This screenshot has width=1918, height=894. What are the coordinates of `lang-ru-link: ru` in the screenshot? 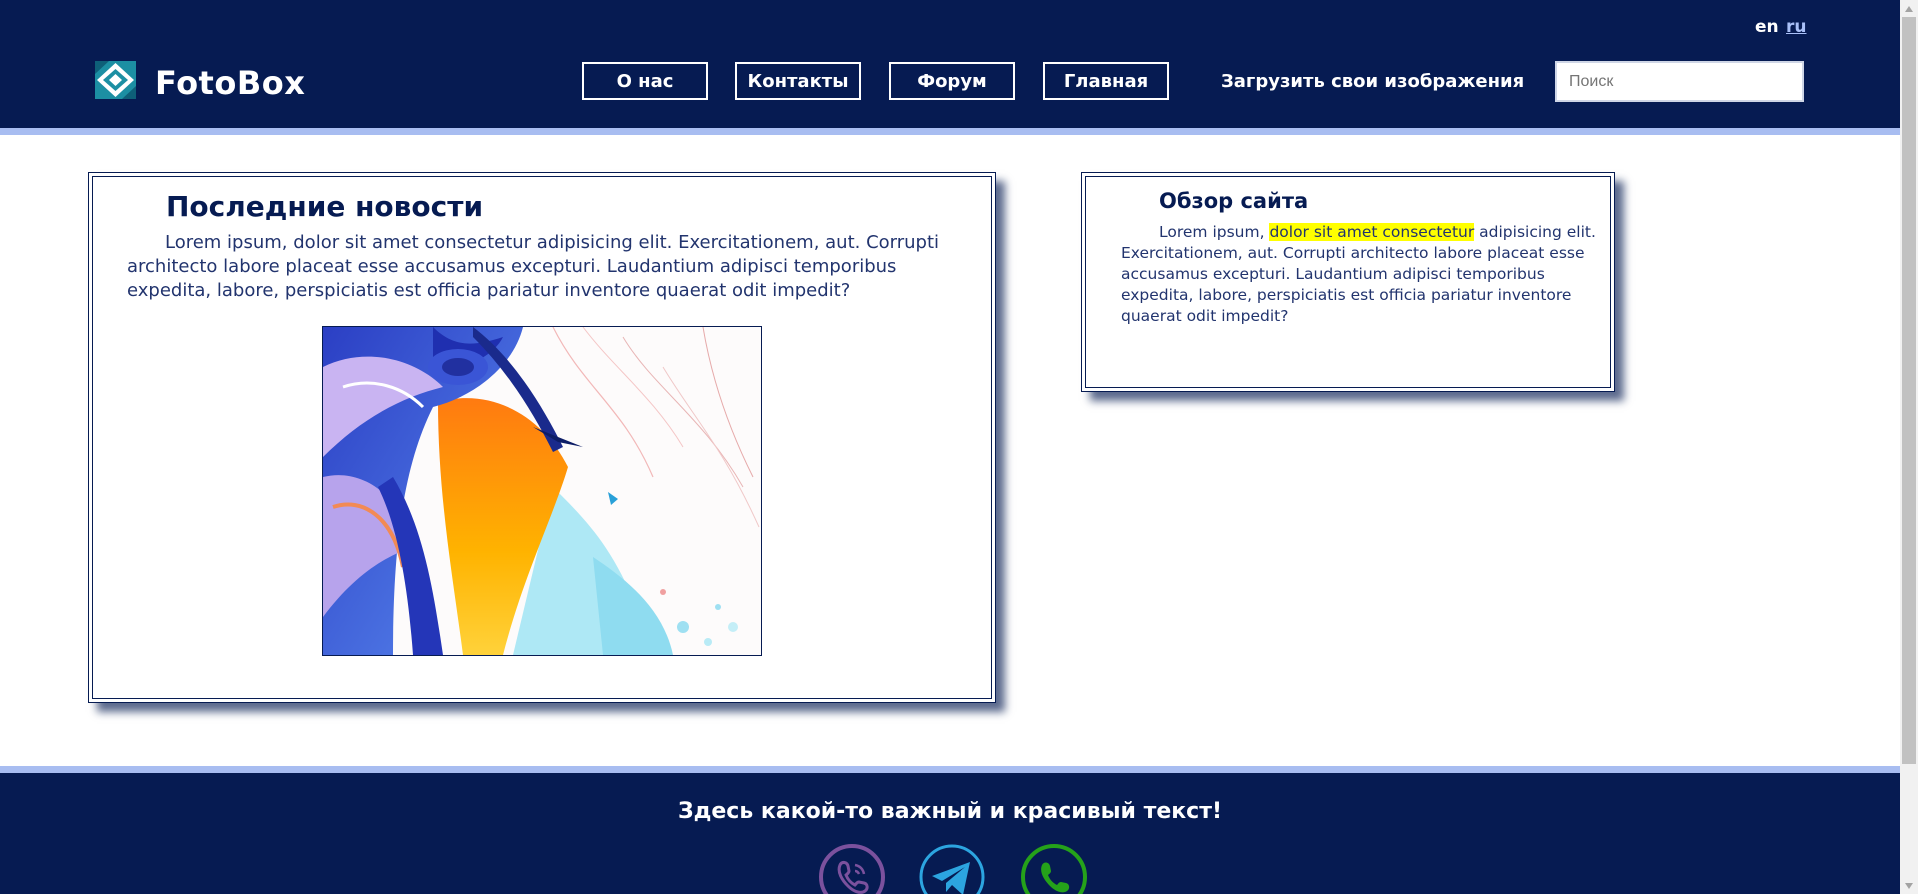 It's located at (1796, 27).